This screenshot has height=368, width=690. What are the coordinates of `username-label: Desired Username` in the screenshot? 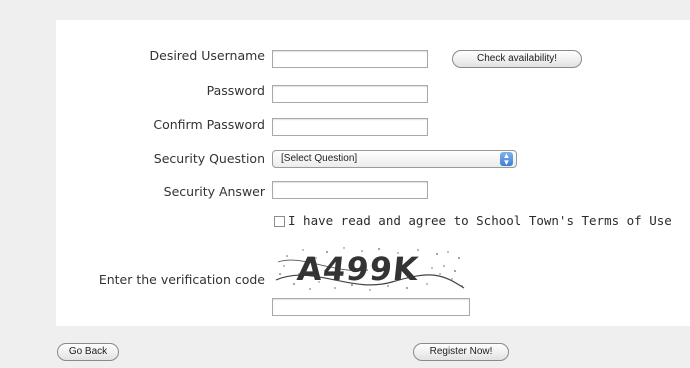 It's located at (207, 55).